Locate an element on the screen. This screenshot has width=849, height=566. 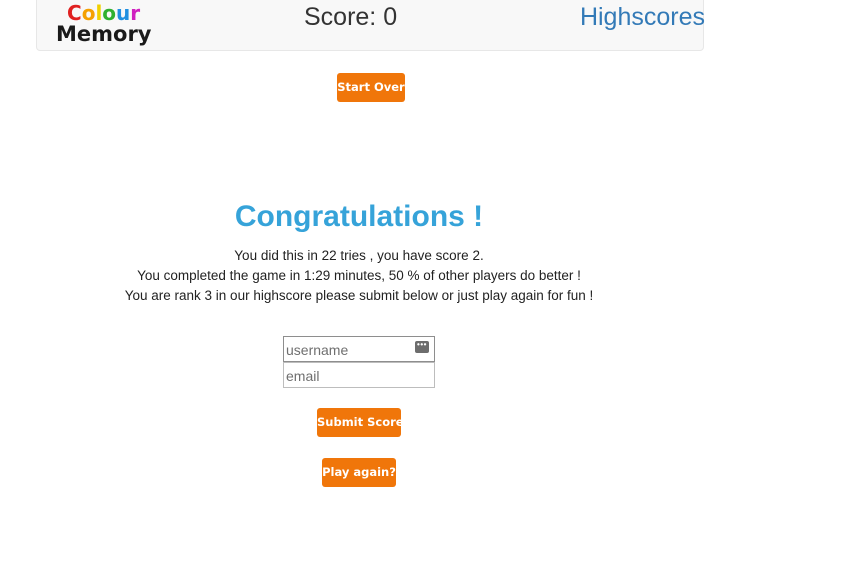
navbar: Colour Memory Score: 0 Highscores is located at coordinates (370, 25).